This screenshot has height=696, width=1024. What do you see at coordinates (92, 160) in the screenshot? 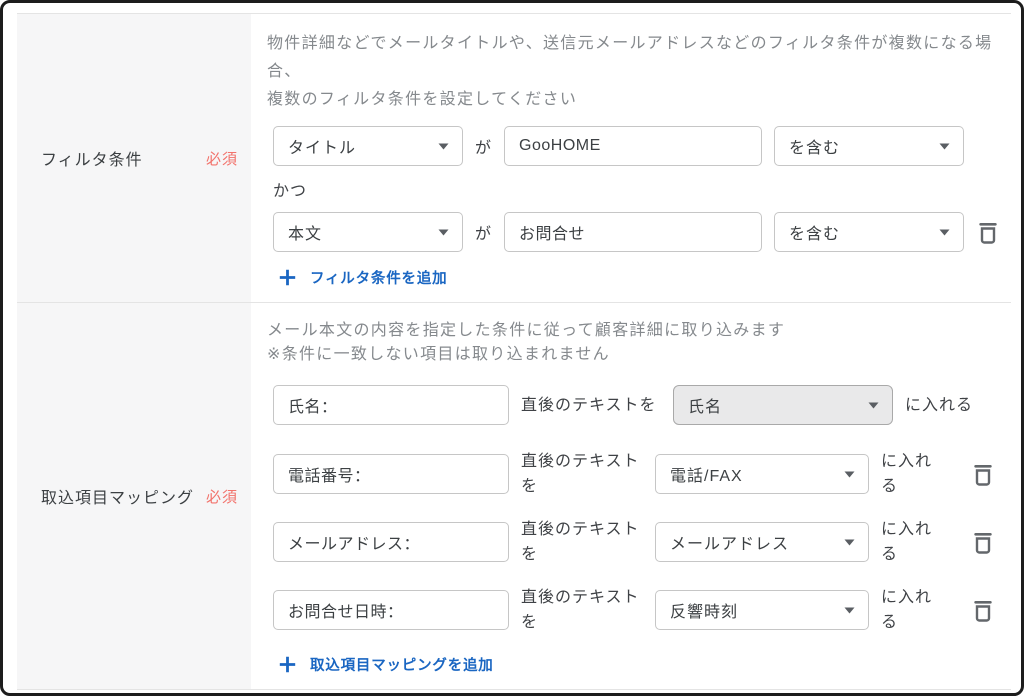
I see `filter-conditions-label: フィルタ条件` at bounding box center [92, 160].